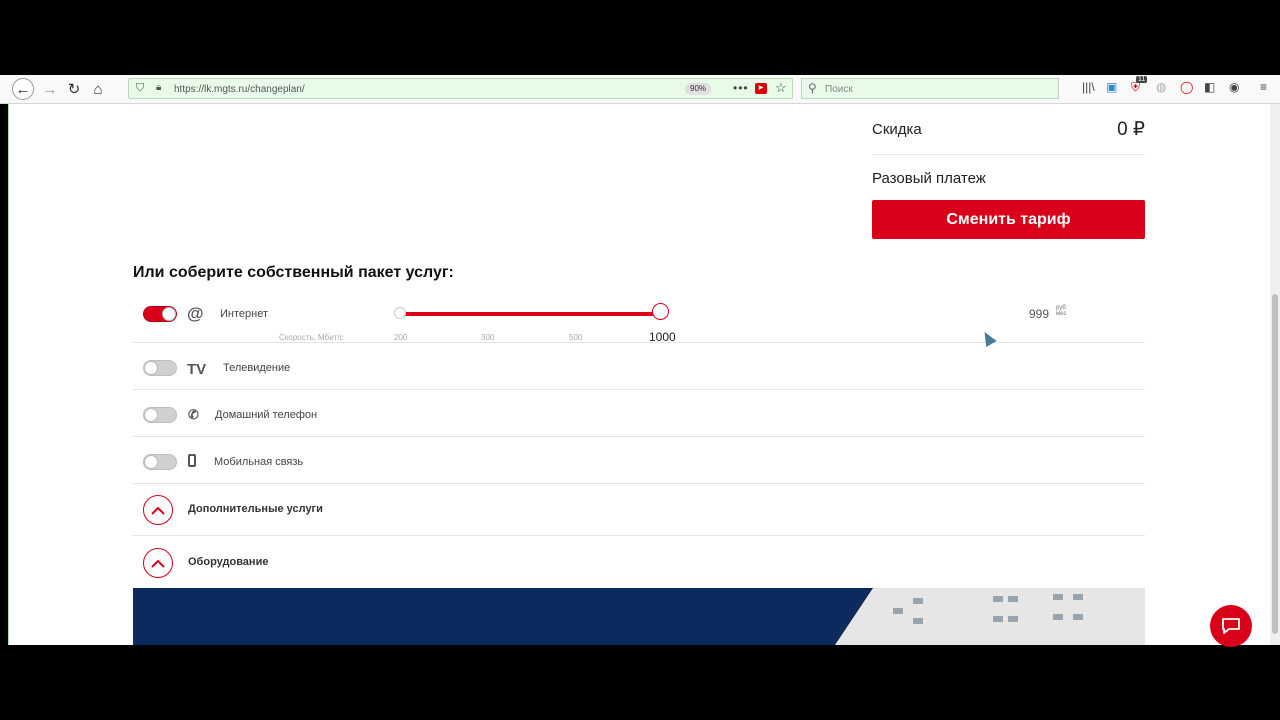 The width and height of the screenshot is (1280, 720). I want to click on speed-caption: Скорость, Мбит/с, so click(311, 337).